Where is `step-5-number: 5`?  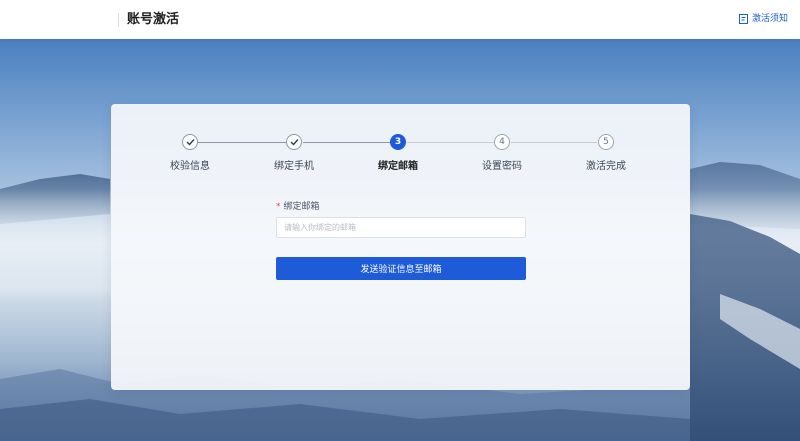
step-5-number: 5 is located at coordinates (606, 142).